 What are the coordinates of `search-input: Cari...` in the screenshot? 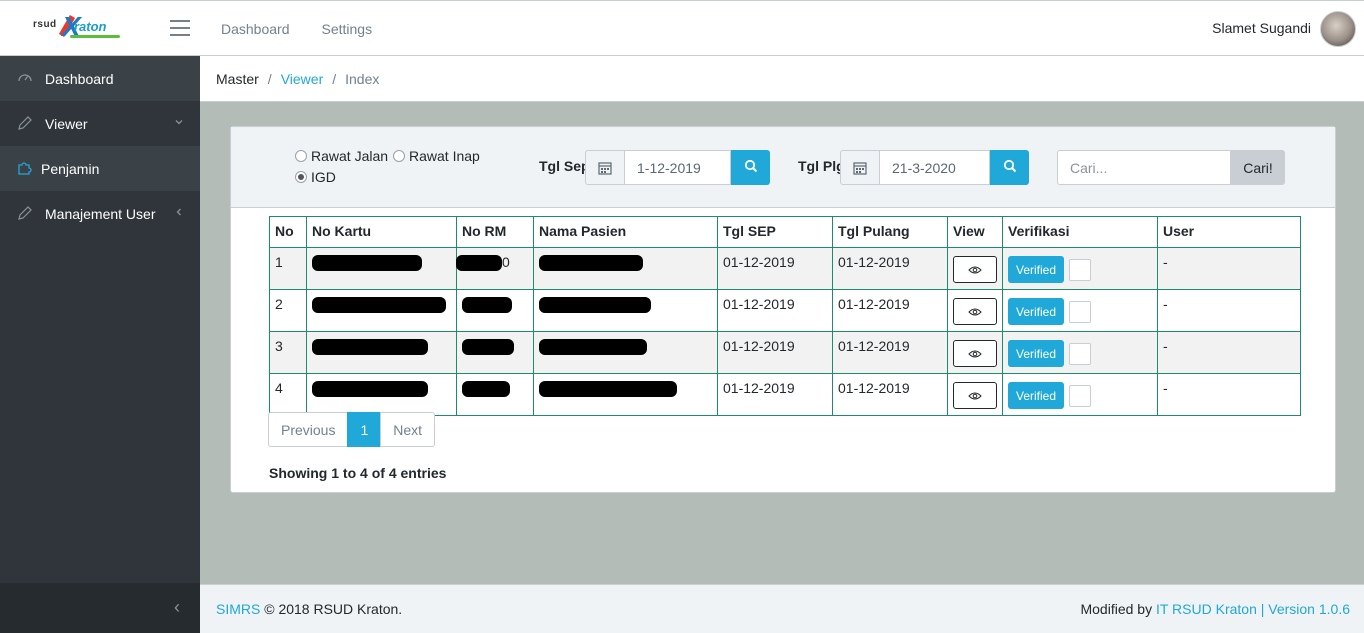 It's located at (1144, 167).